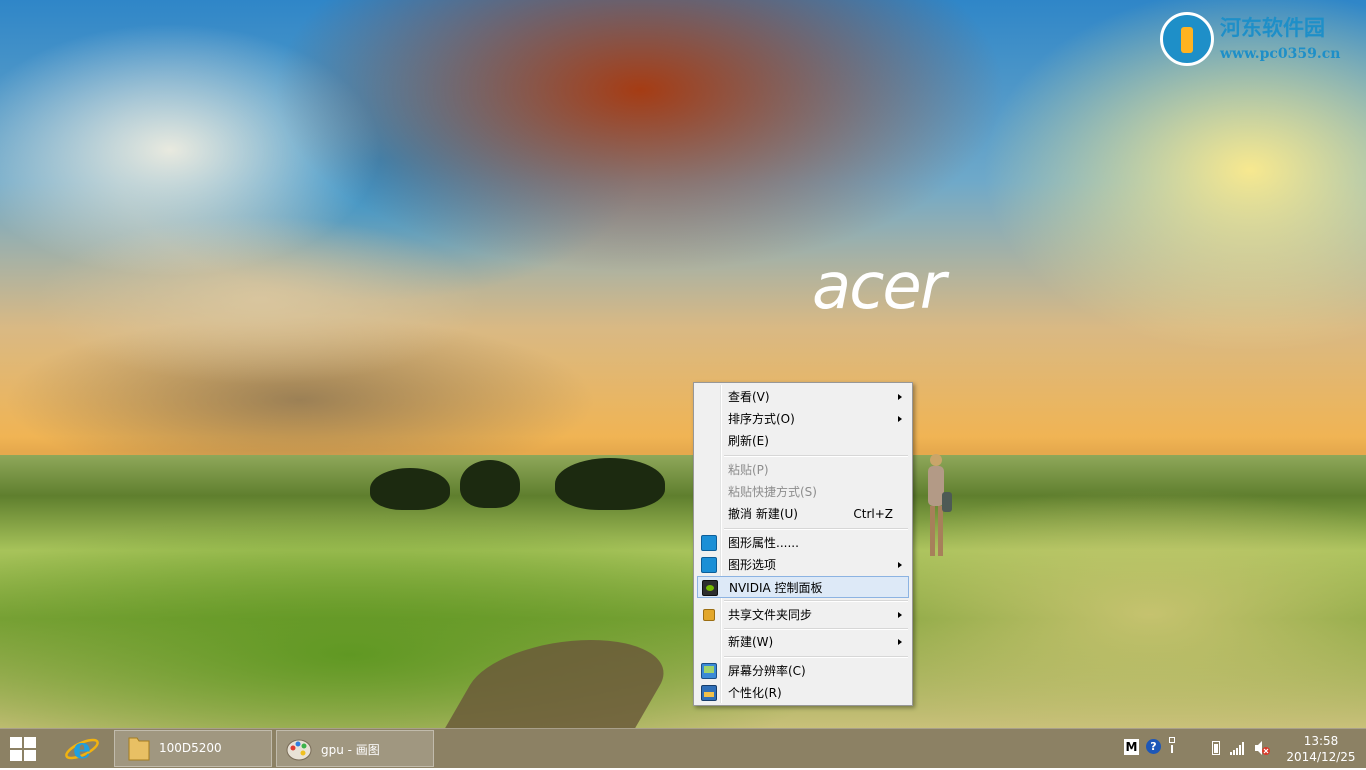 The width and height of the screenshot is (1366, 770). Describe the element at coordinates (752, 565) in the screenshot. I see `menu-item-label: 图形选项` at that location.